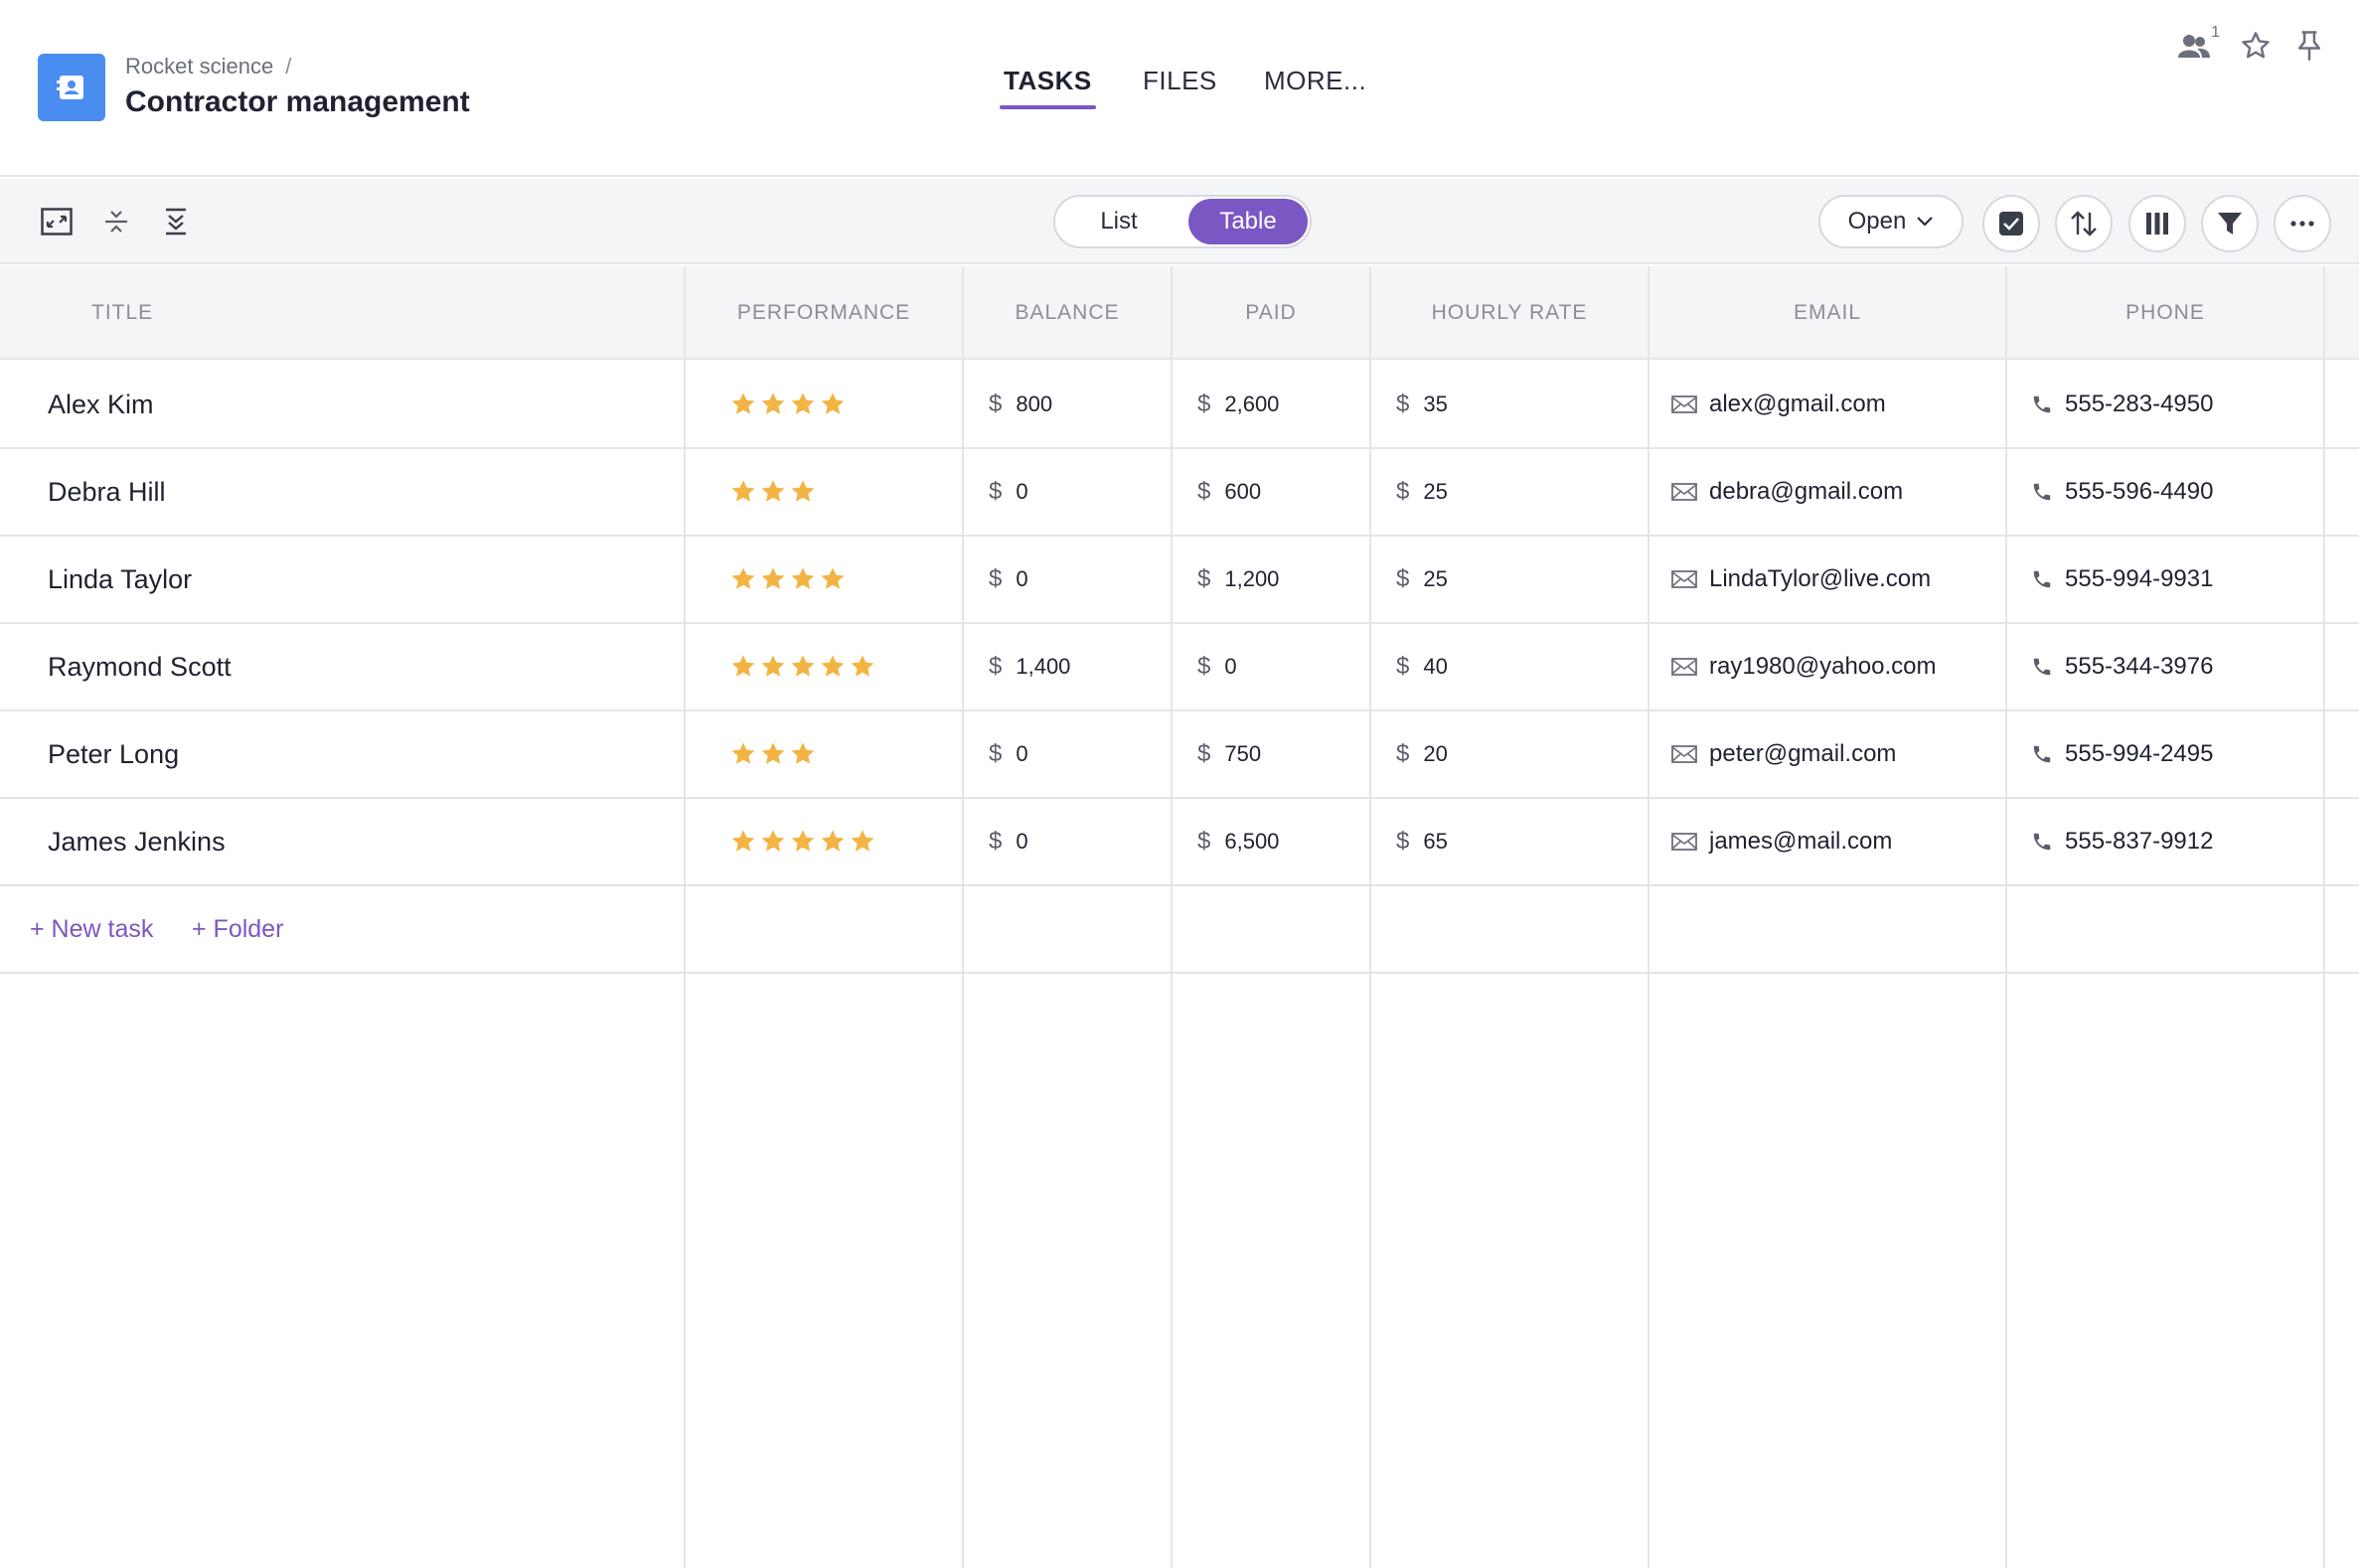  I want to click on email-cell: debra@gmail.com, so click(1787, 492).